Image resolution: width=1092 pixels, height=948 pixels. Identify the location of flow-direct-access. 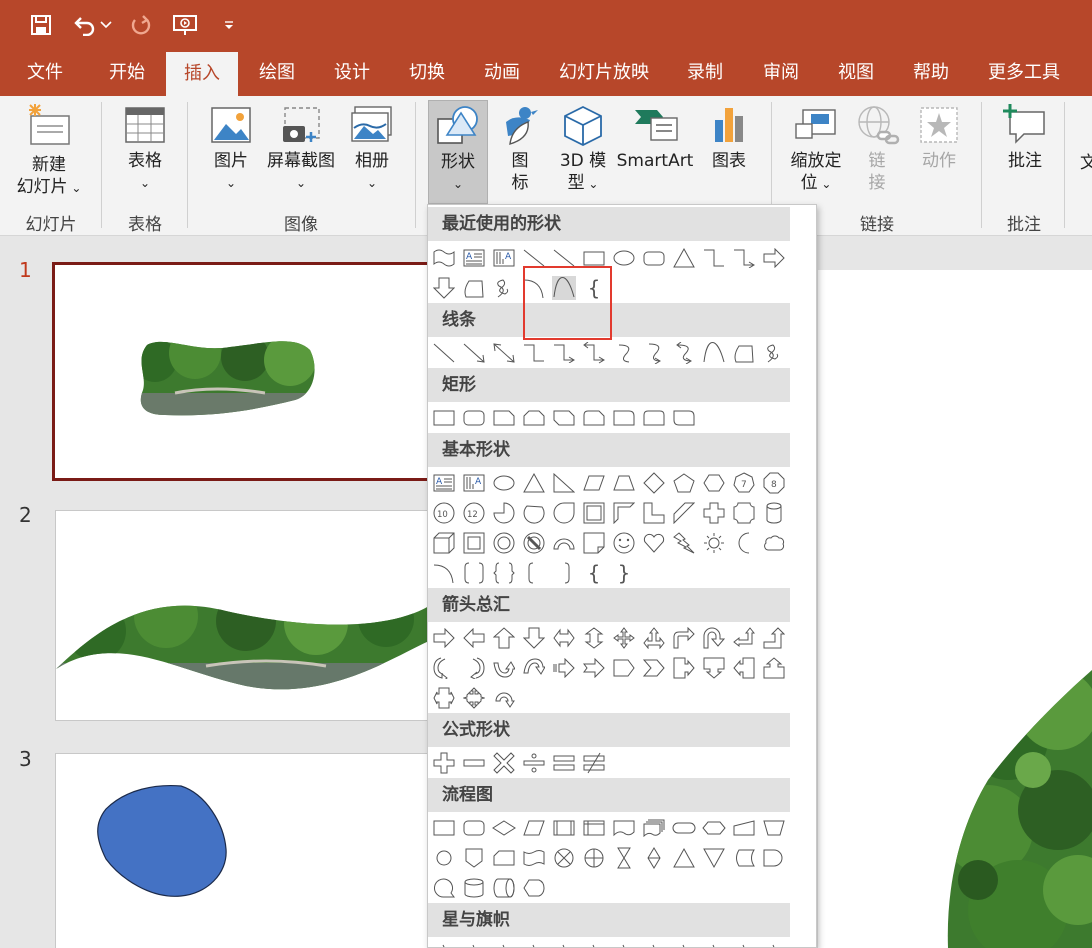
(504, 888).